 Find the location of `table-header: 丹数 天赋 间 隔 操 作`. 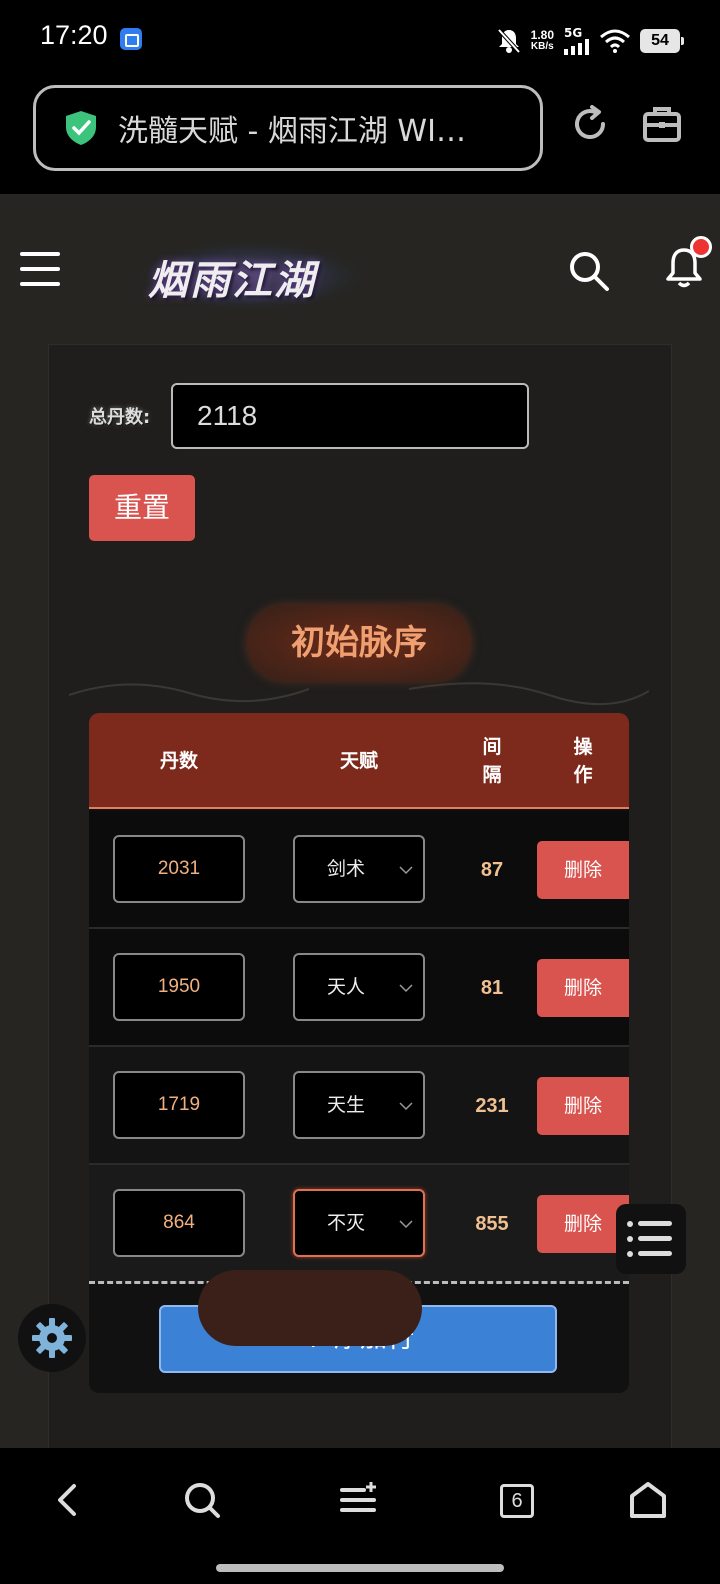

table-header: 丹数 天赋 间 隔 操 作 is located at coordinates (359, 761).